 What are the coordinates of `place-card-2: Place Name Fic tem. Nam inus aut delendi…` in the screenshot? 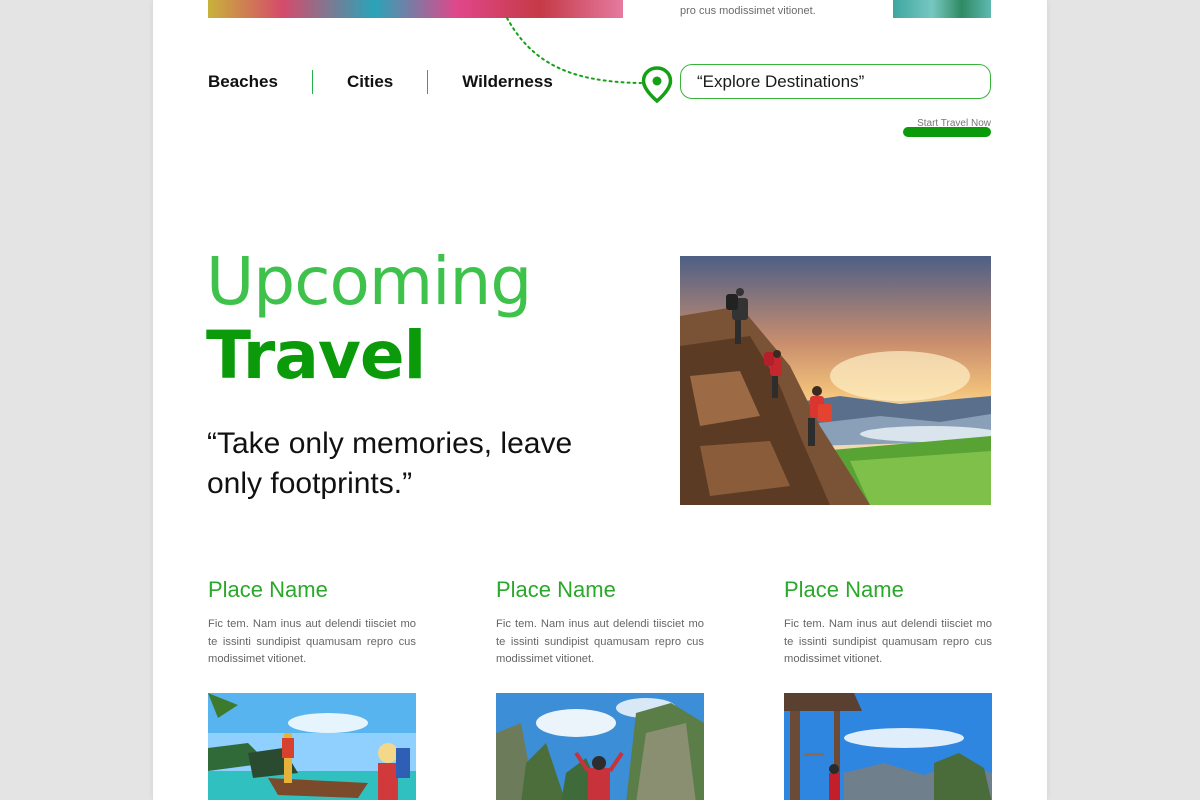 It's located at (600, 688).